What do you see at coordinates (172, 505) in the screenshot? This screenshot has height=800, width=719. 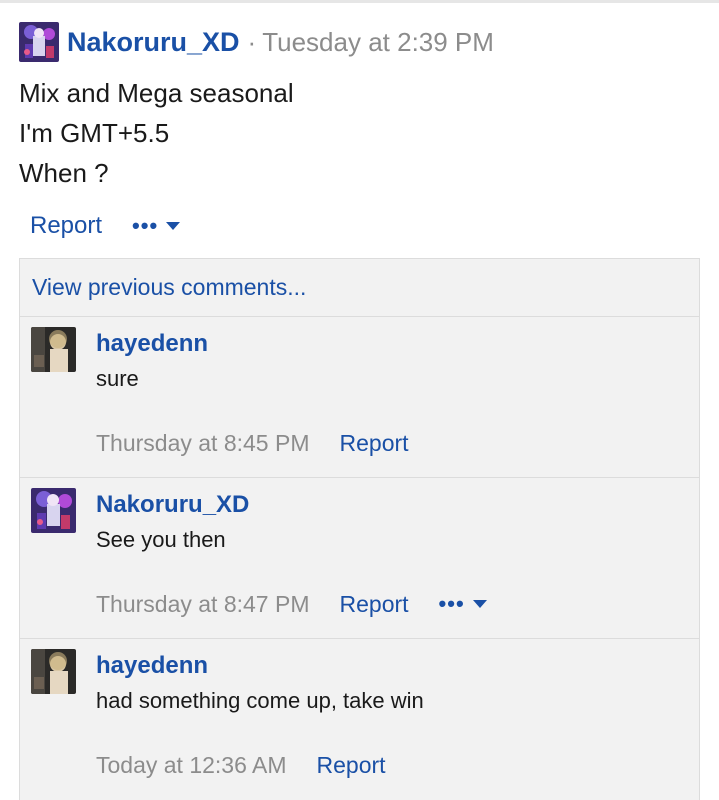 I see `comment-author: Nakoruru_XD` at bounding box center [172, 505].